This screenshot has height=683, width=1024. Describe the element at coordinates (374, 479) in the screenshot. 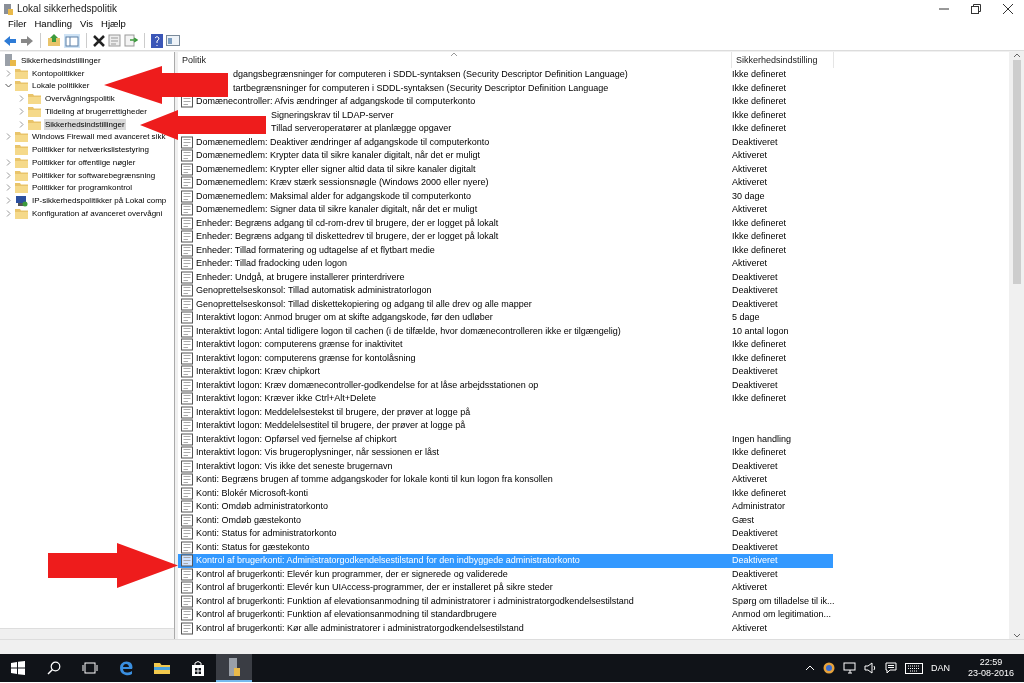

I see `policy-name: Konti: Begræns brugen af tomme adgangskoder for lokale konti til kun logon fra konsollen` at that location.